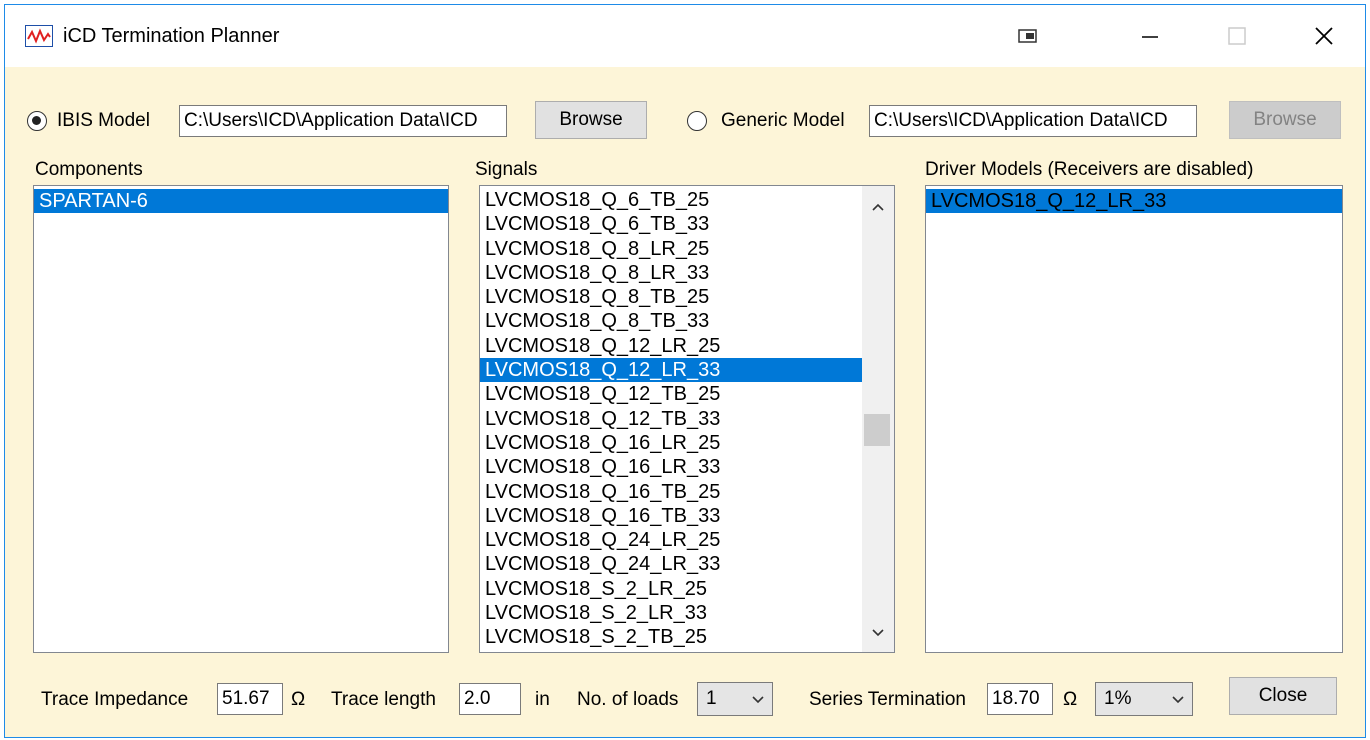 This screenshot has width=1370, height=740. I want to click on maximize-icon, so click(1237, 36).